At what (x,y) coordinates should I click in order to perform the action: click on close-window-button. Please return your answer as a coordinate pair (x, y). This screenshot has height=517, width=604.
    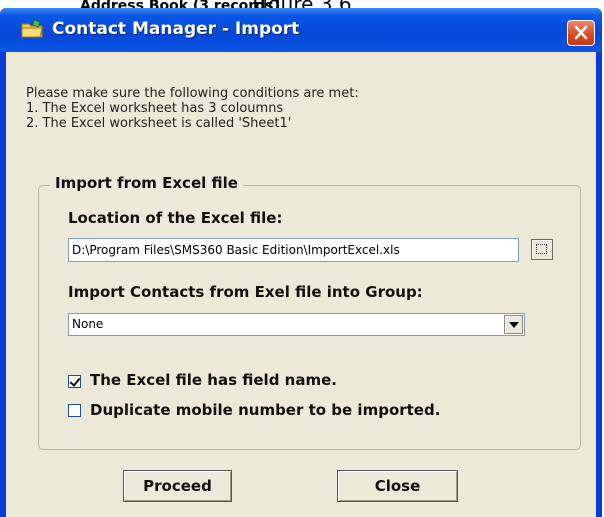
    Looking at the image, I should click on (581, 33).